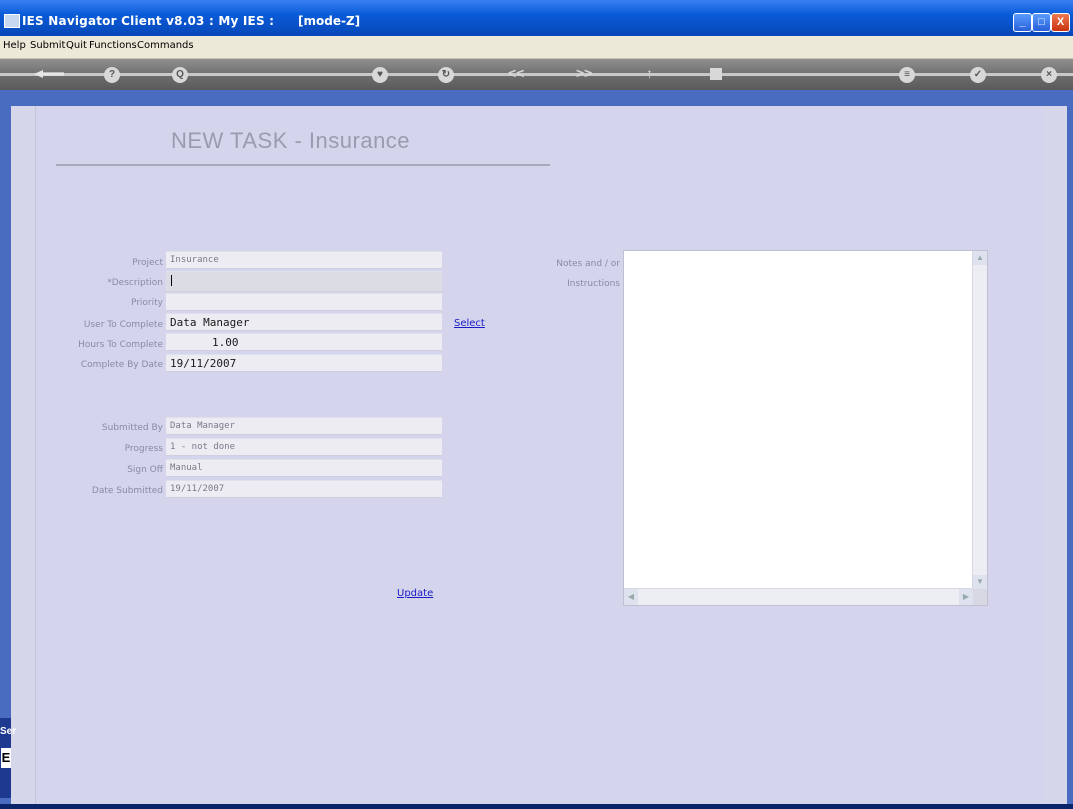 The image size is (1073, 809). I want to click on menu-submit: Submit, so click(47, 45).